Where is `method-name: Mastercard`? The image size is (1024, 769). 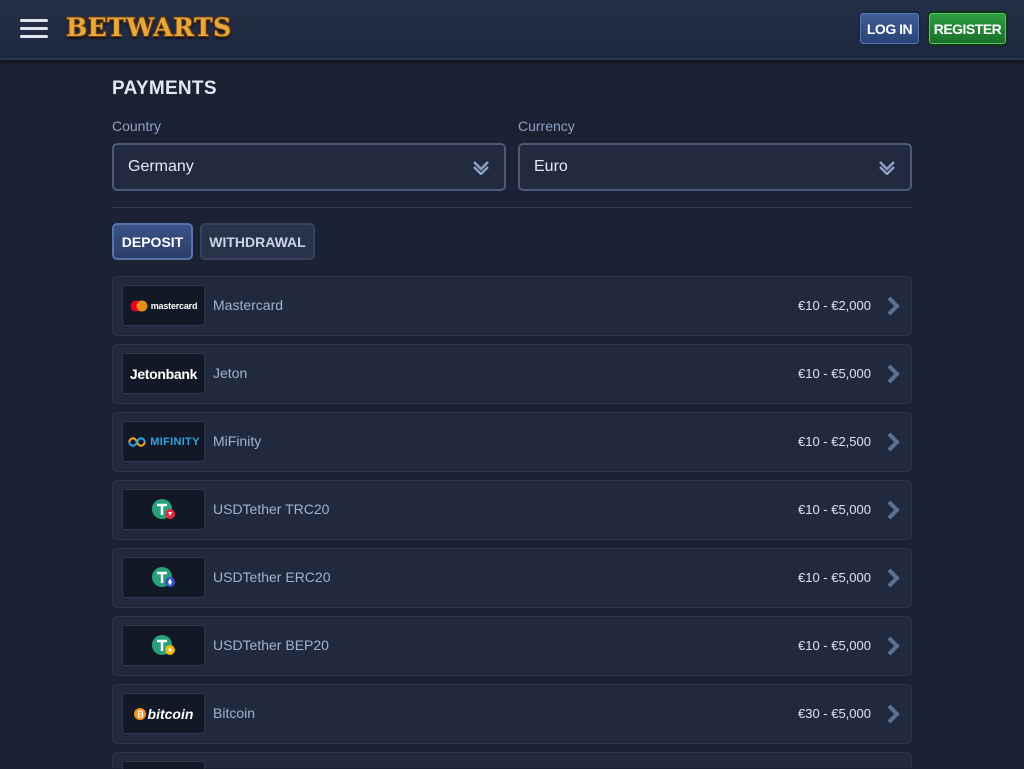 method-name: Mastercard is located at coordinates (248, 305).